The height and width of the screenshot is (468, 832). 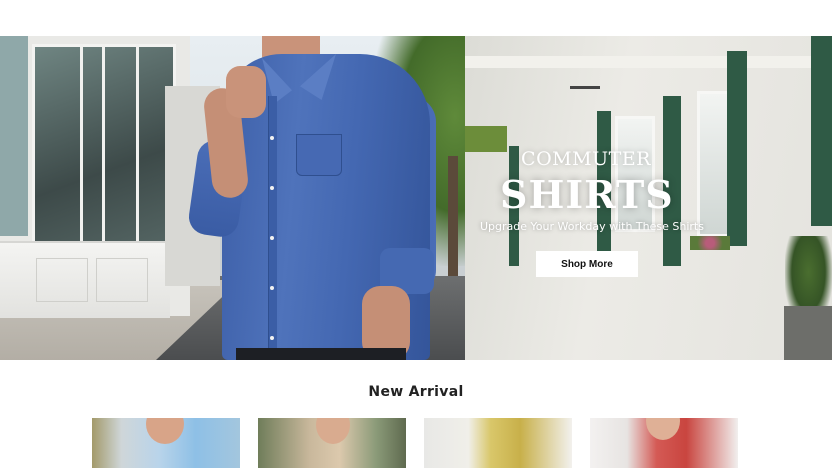 I want to click on left-building, so click(x=95, y=177).